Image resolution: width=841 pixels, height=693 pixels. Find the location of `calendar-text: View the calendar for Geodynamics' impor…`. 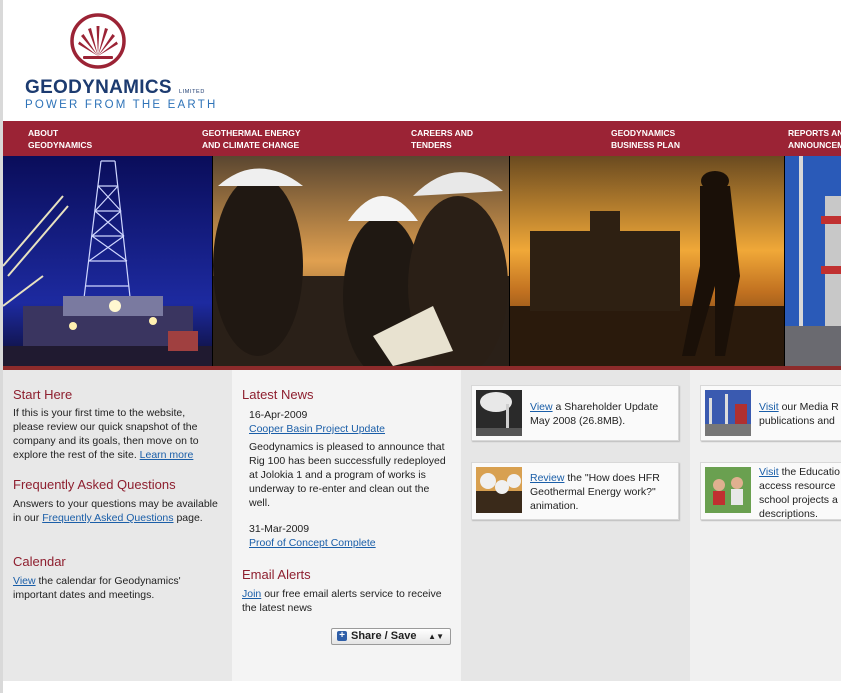

calendar-text: View the calendar for Geodynamics' impor… is located at coordinates (97, 588).